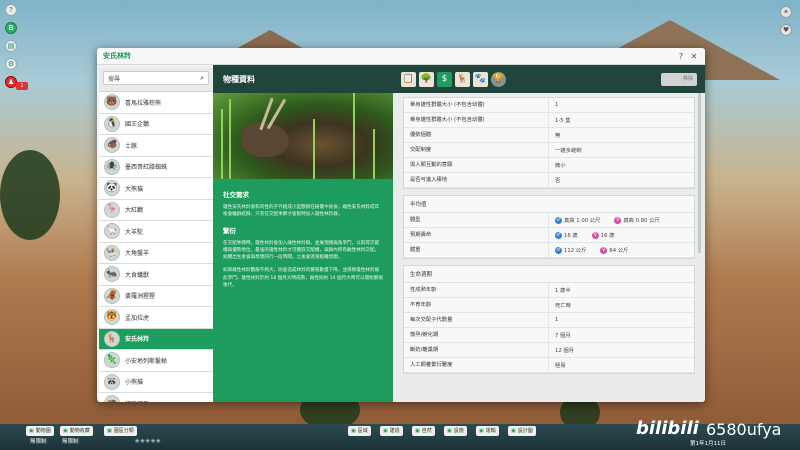  Describe the element at coordinates (131, 146) in the screenshot. I see `animal-name: 土豚` at that location.